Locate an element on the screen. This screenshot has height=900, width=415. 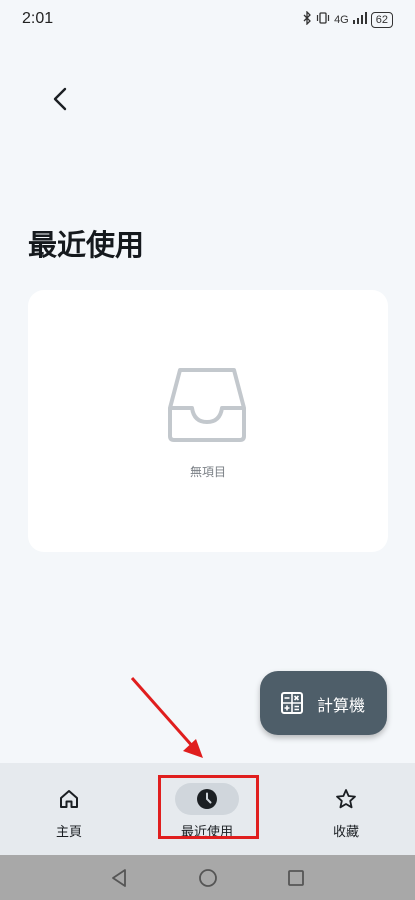
star-icon is located at coordinates (346, 799).